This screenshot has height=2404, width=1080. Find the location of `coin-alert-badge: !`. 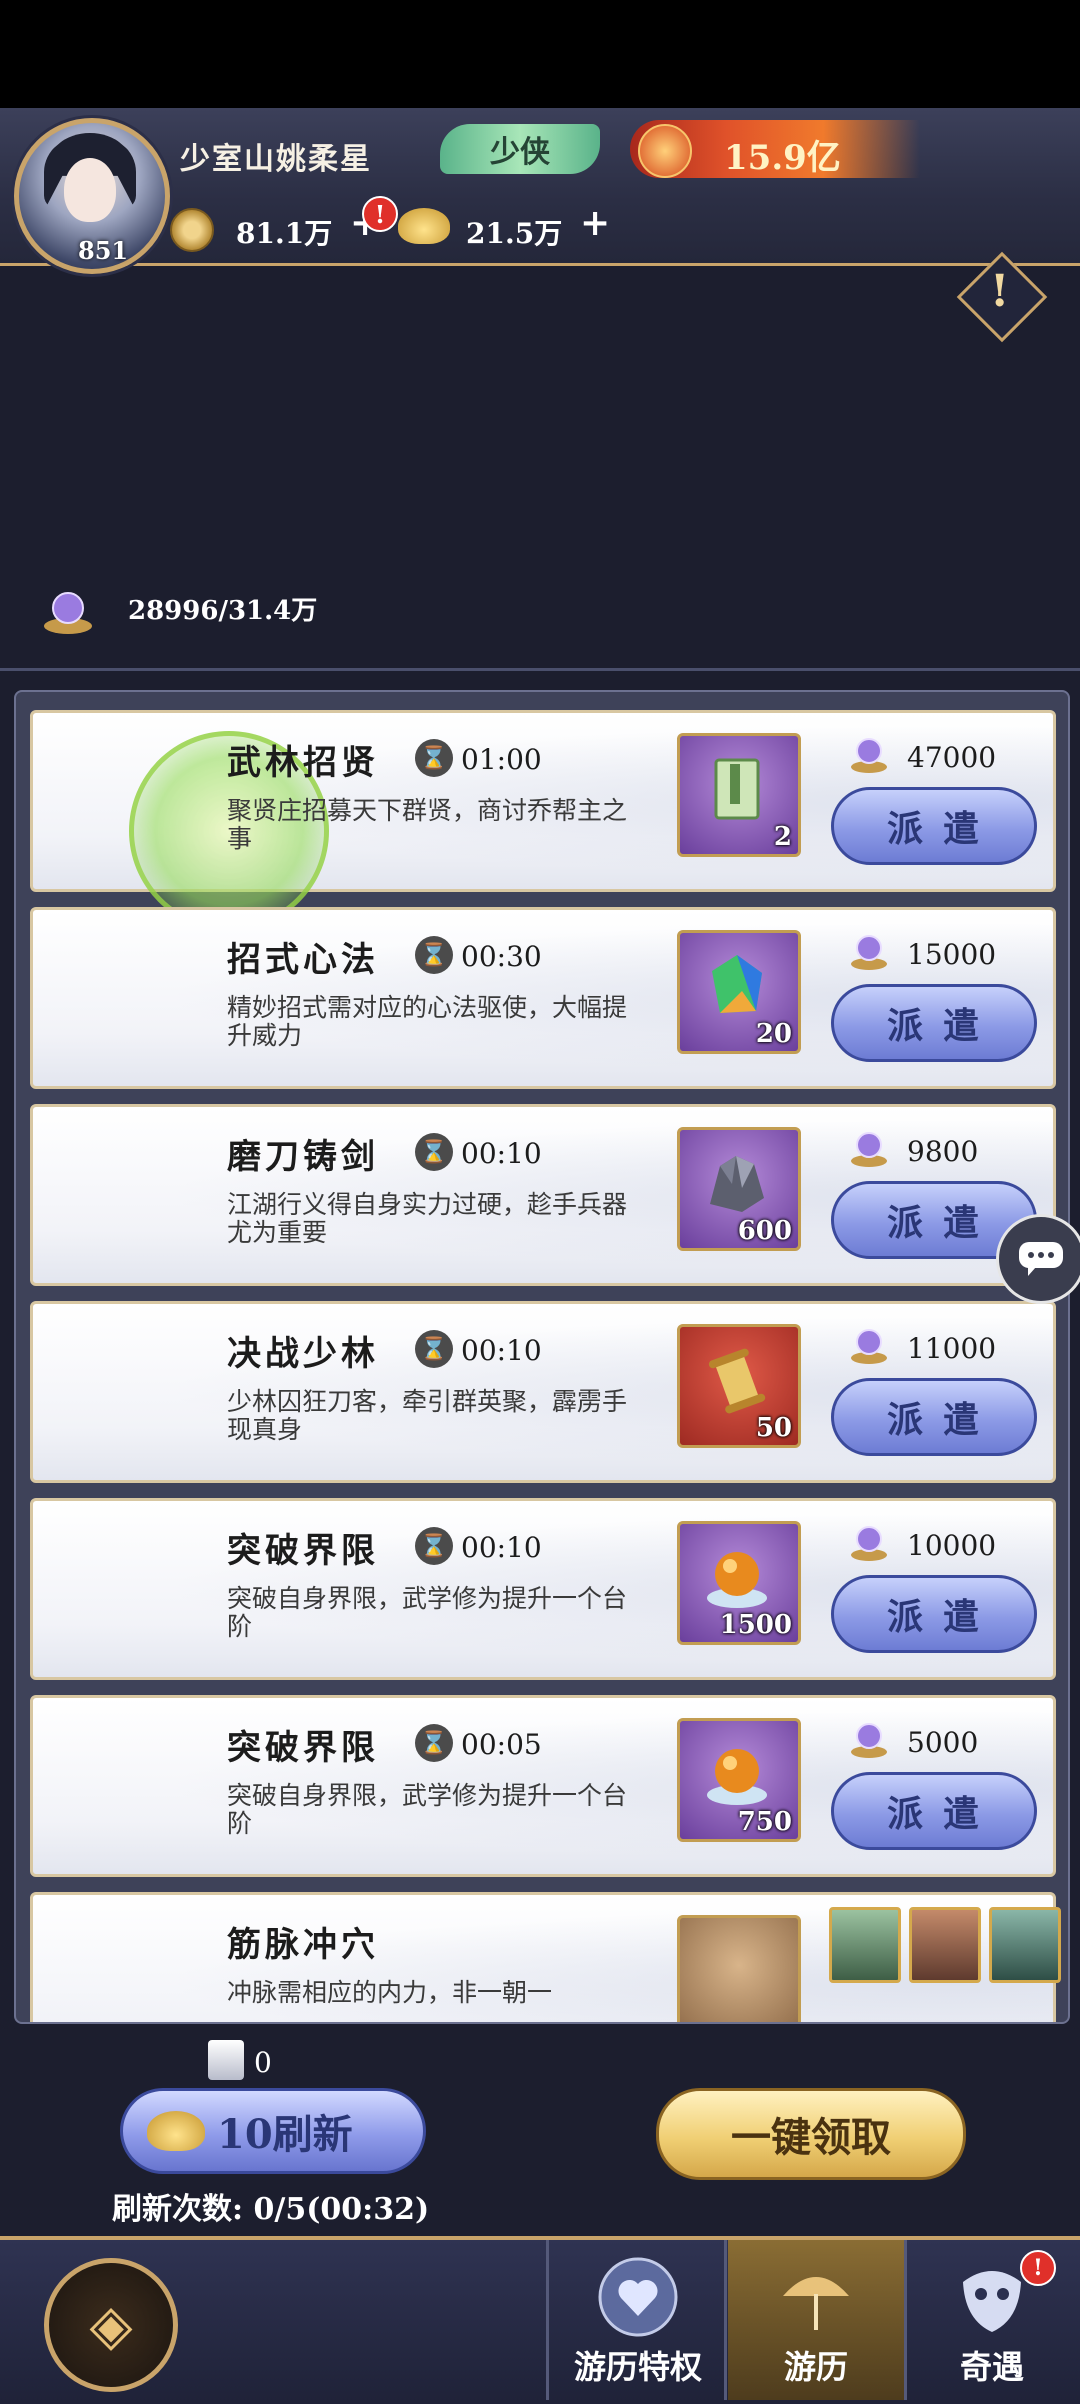

coin-alert-badge: ! is located at coordinates (380, 214).